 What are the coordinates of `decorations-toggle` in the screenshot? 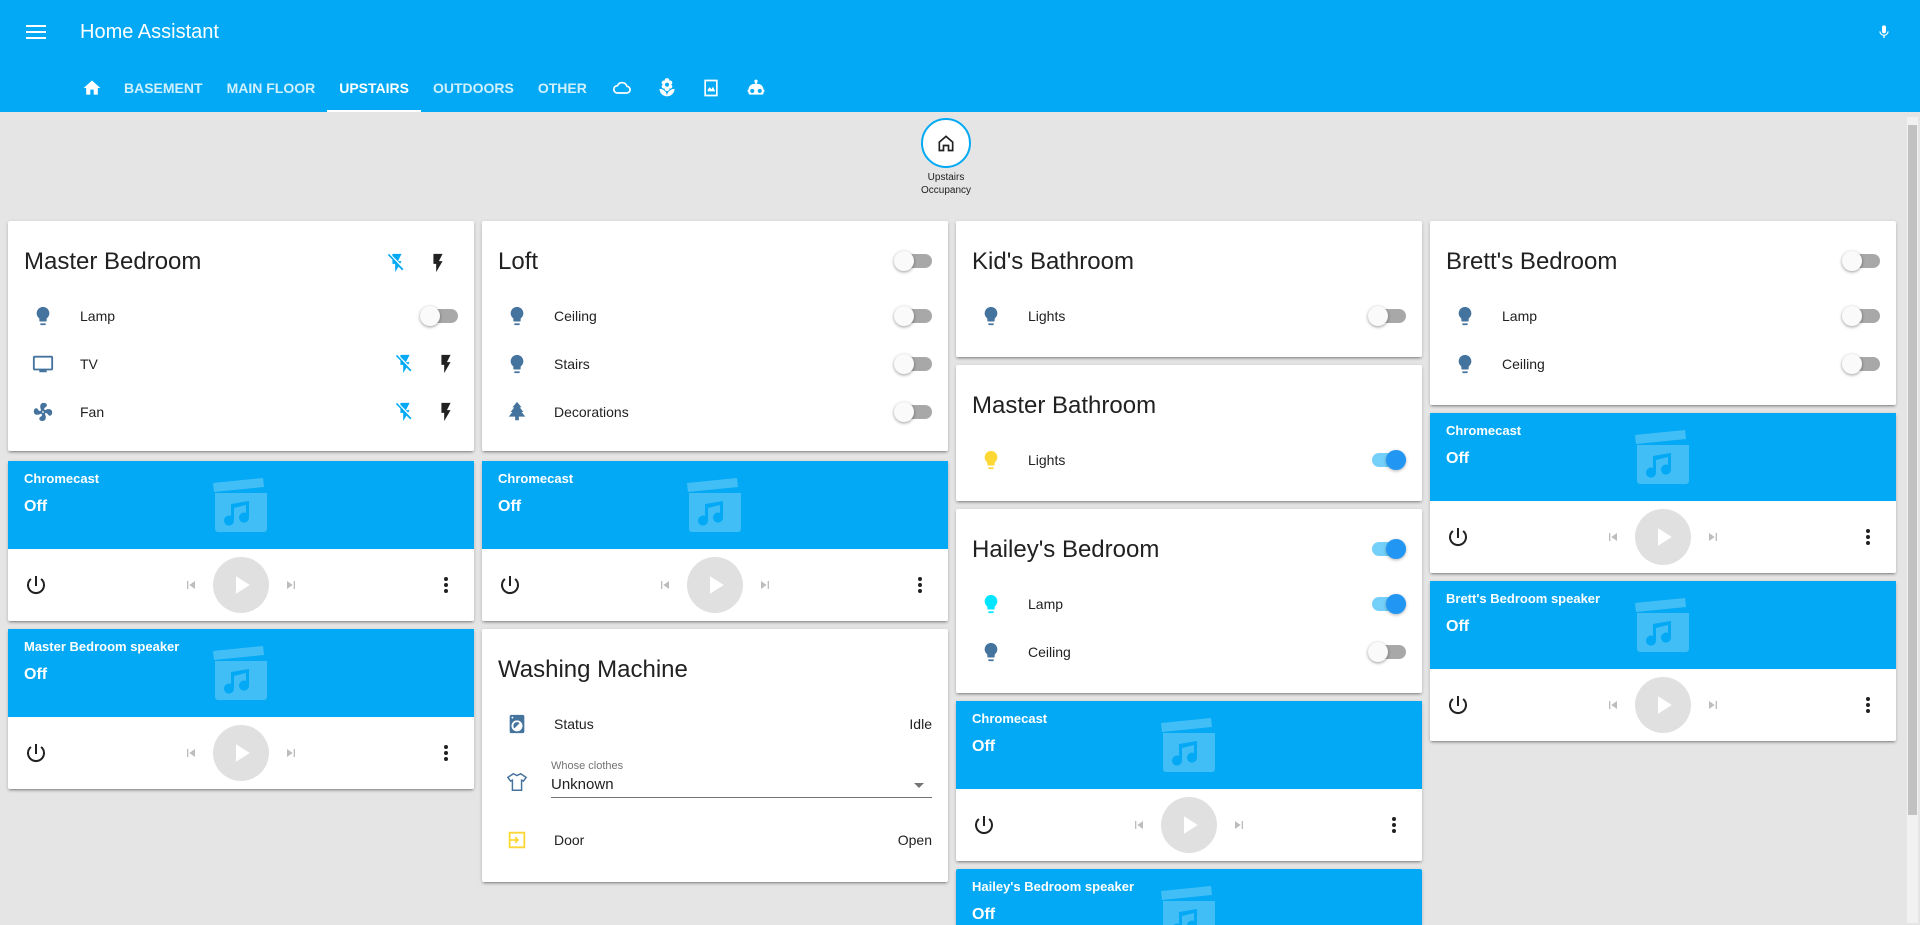 It's located at (913, 412).